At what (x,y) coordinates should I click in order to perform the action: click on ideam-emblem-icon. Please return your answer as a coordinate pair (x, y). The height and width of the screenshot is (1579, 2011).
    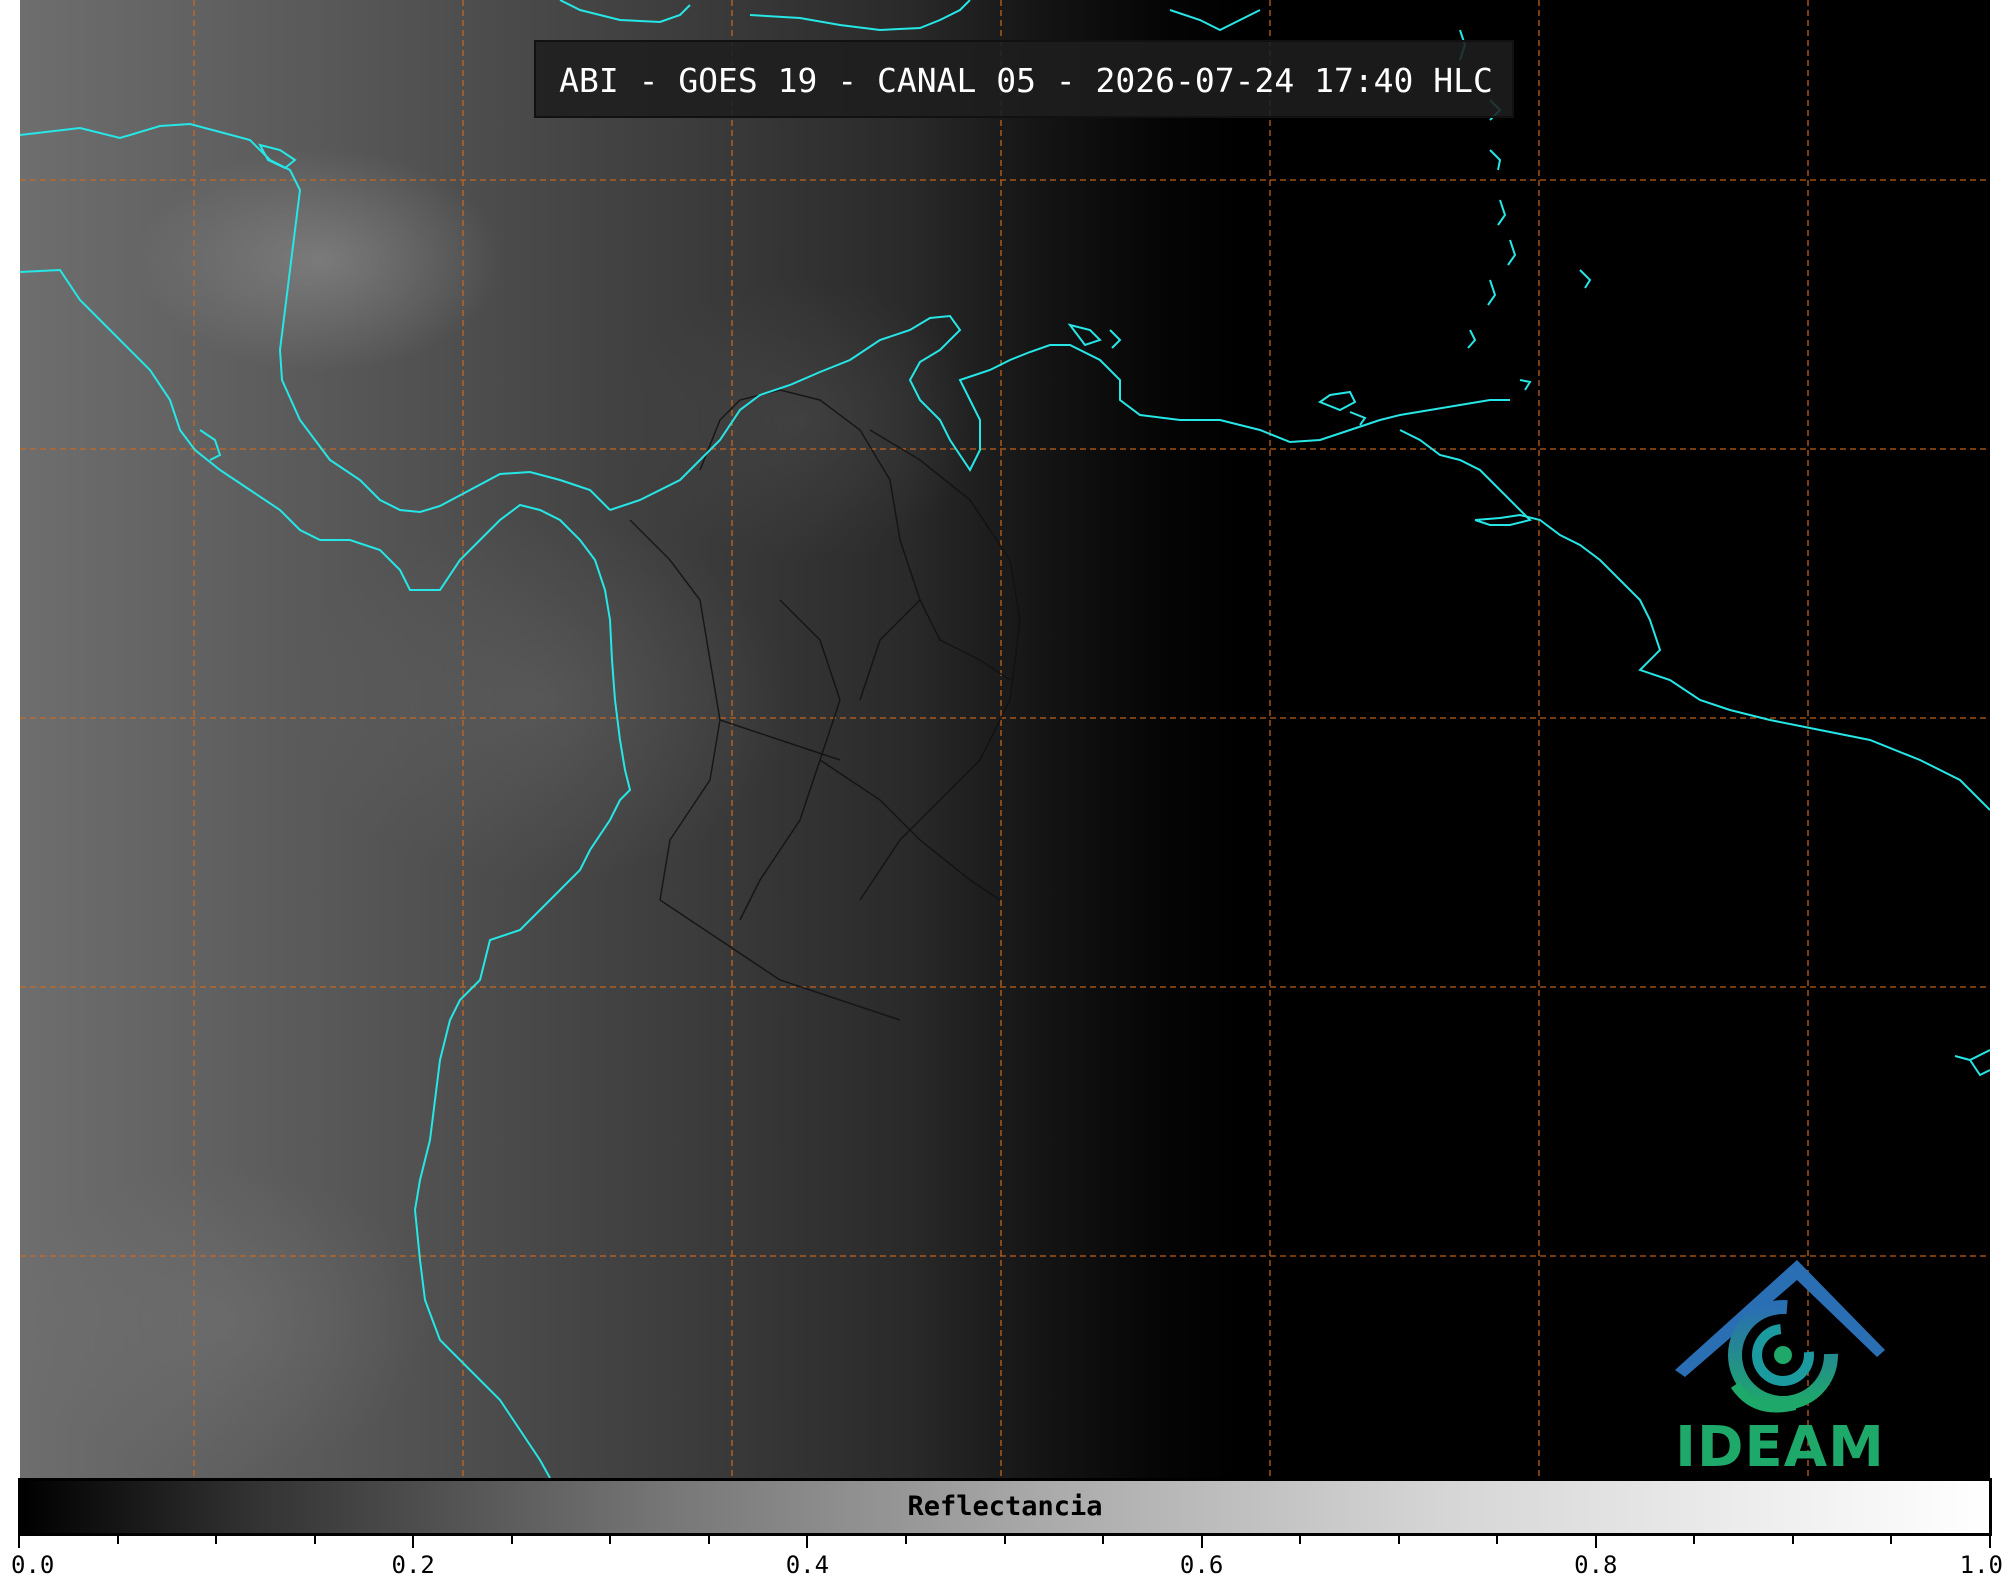
    Looking at the image, I should click on (1780, 1336).